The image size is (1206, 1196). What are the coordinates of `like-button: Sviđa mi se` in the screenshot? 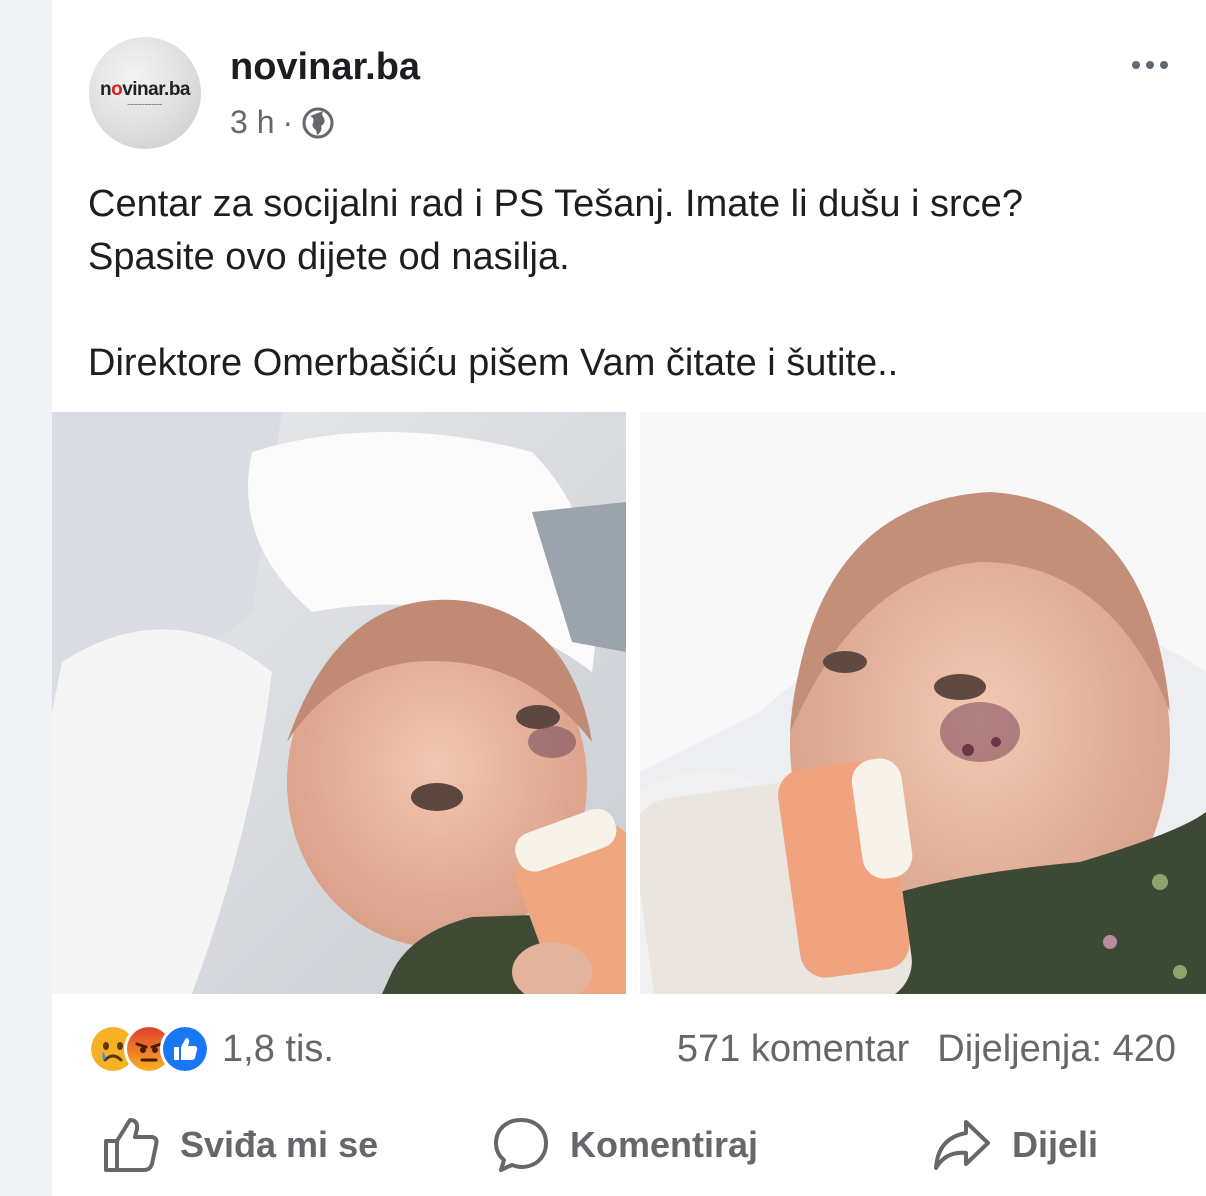 It's located at (240, 1145).